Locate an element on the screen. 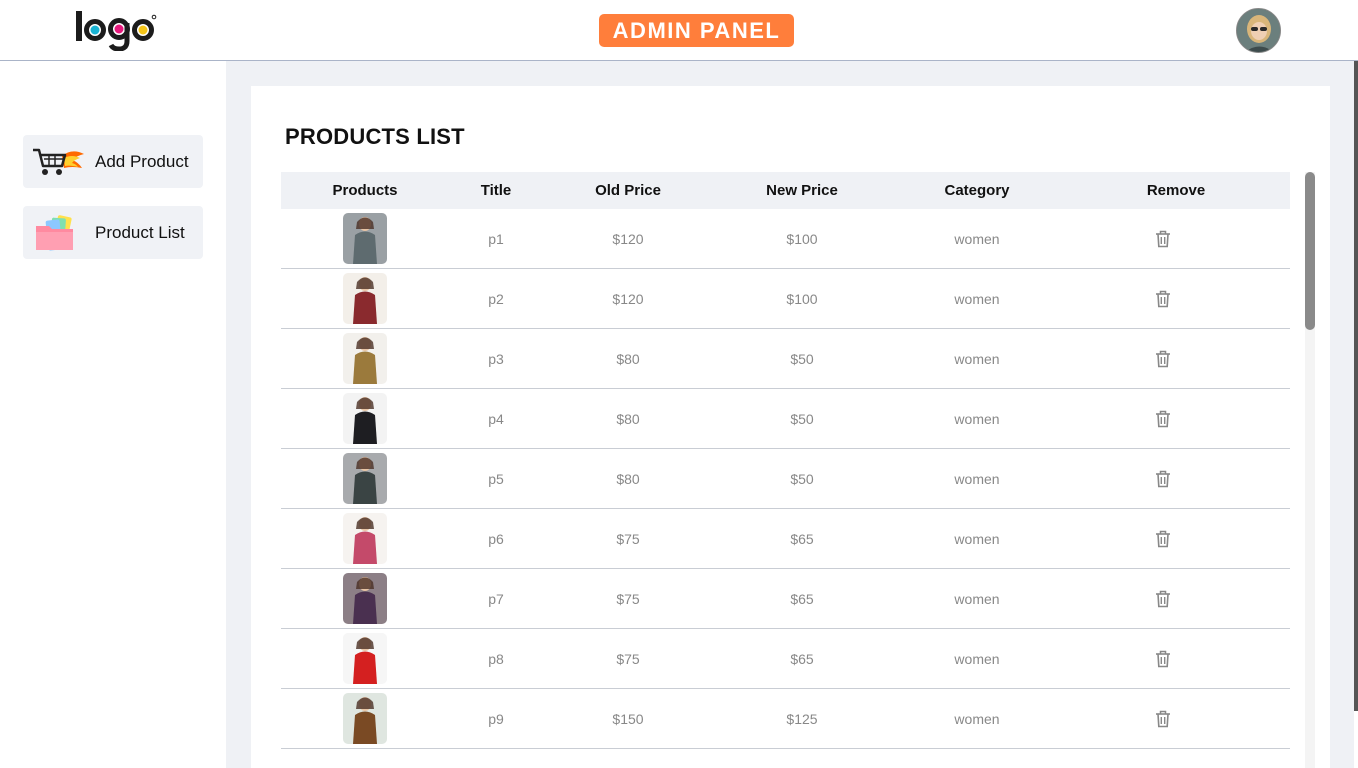 This screenshot has height=768, width=1358. product-title: p3 is located at coordinates (496, 359).